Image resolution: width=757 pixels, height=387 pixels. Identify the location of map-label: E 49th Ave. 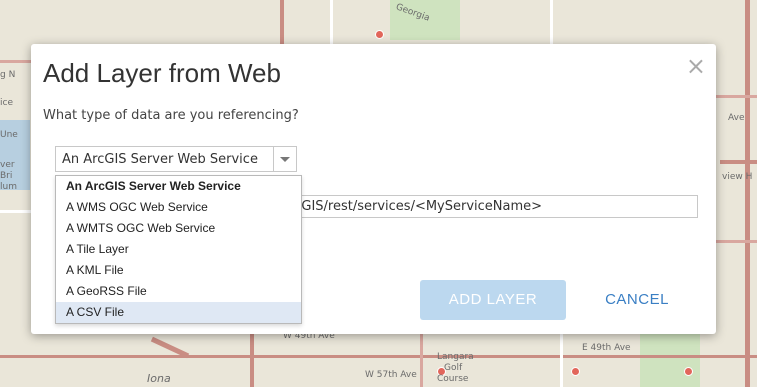
(606, 348).